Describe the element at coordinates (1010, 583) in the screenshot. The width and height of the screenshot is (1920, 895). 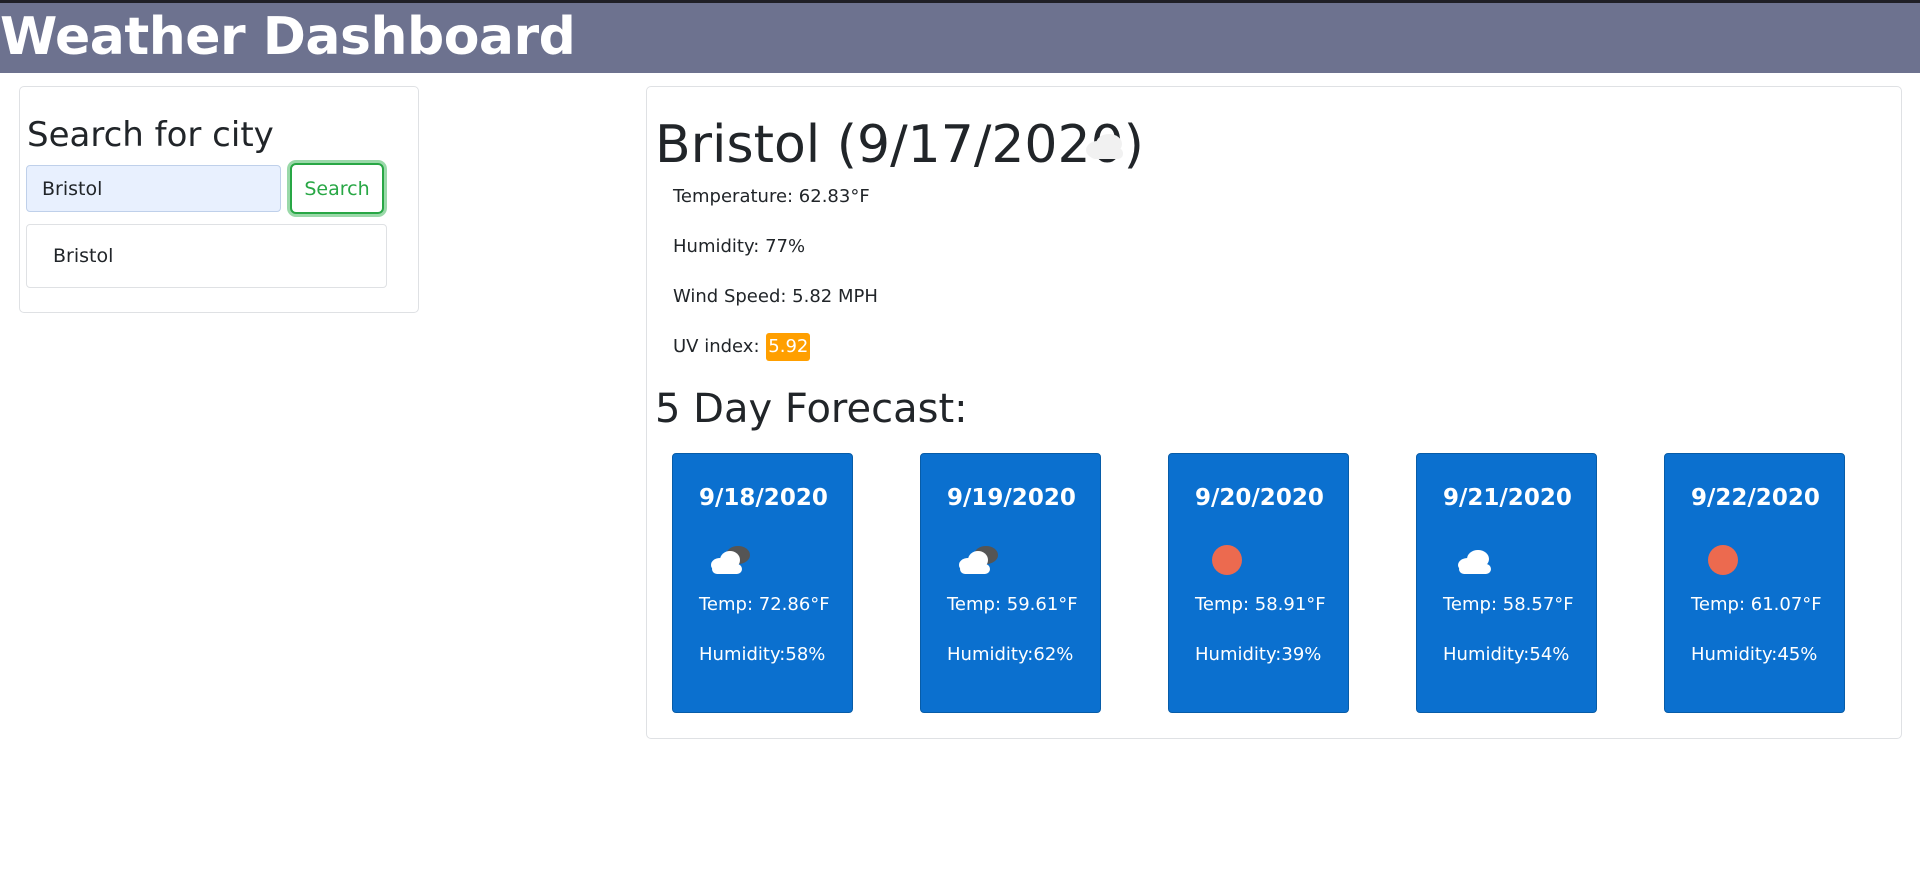
I see `forecast-card: 9/19/2020 Temp: 59.61°F Humidity:62%` at that location.